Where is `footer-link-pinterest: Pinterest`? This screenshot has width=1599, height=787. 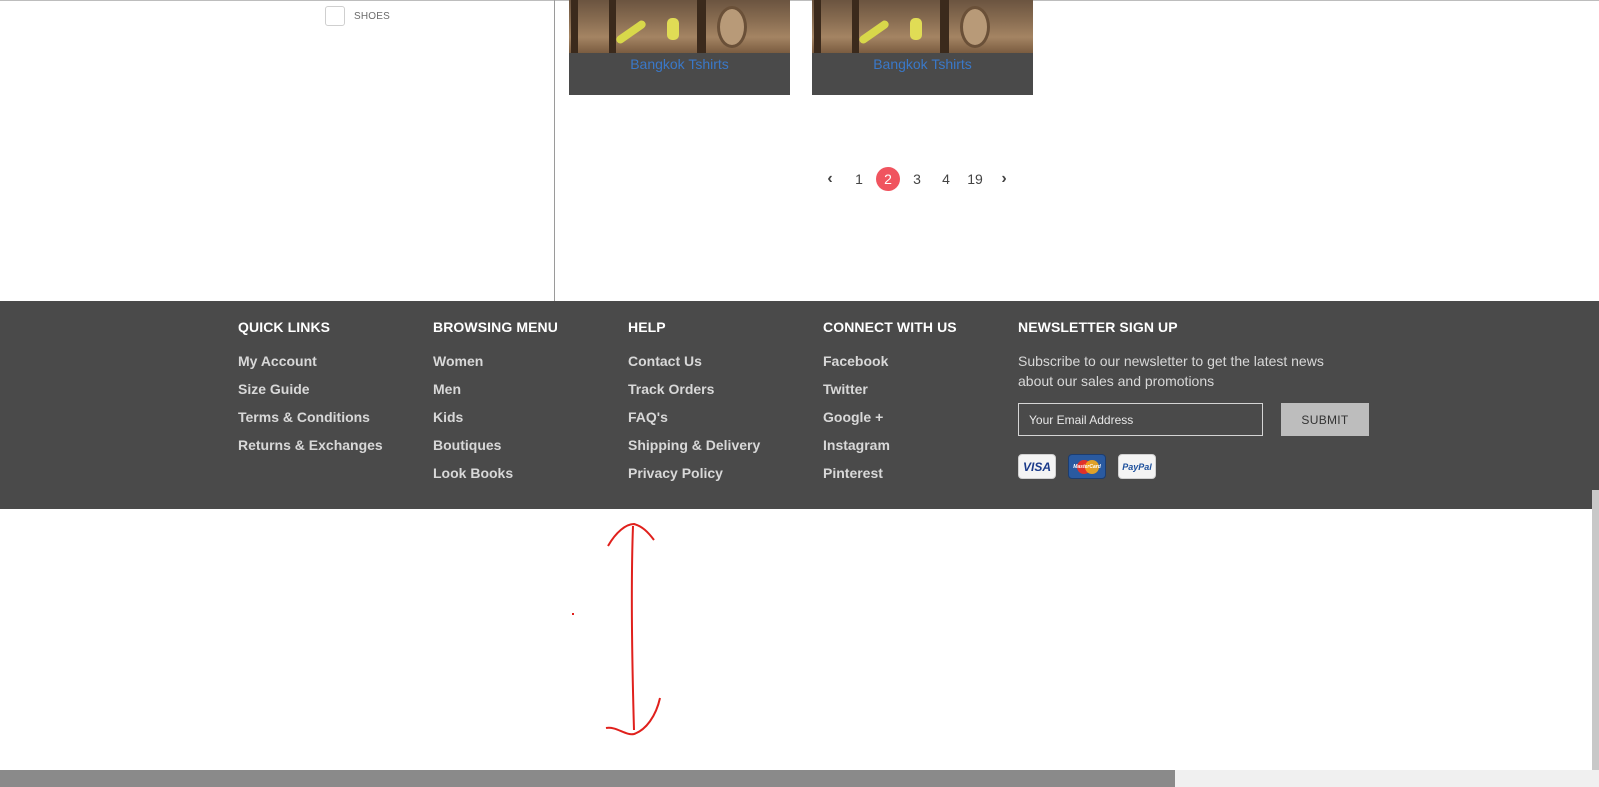 footer-link-pinterest: Pinterest is located at coordinates (890, 477).